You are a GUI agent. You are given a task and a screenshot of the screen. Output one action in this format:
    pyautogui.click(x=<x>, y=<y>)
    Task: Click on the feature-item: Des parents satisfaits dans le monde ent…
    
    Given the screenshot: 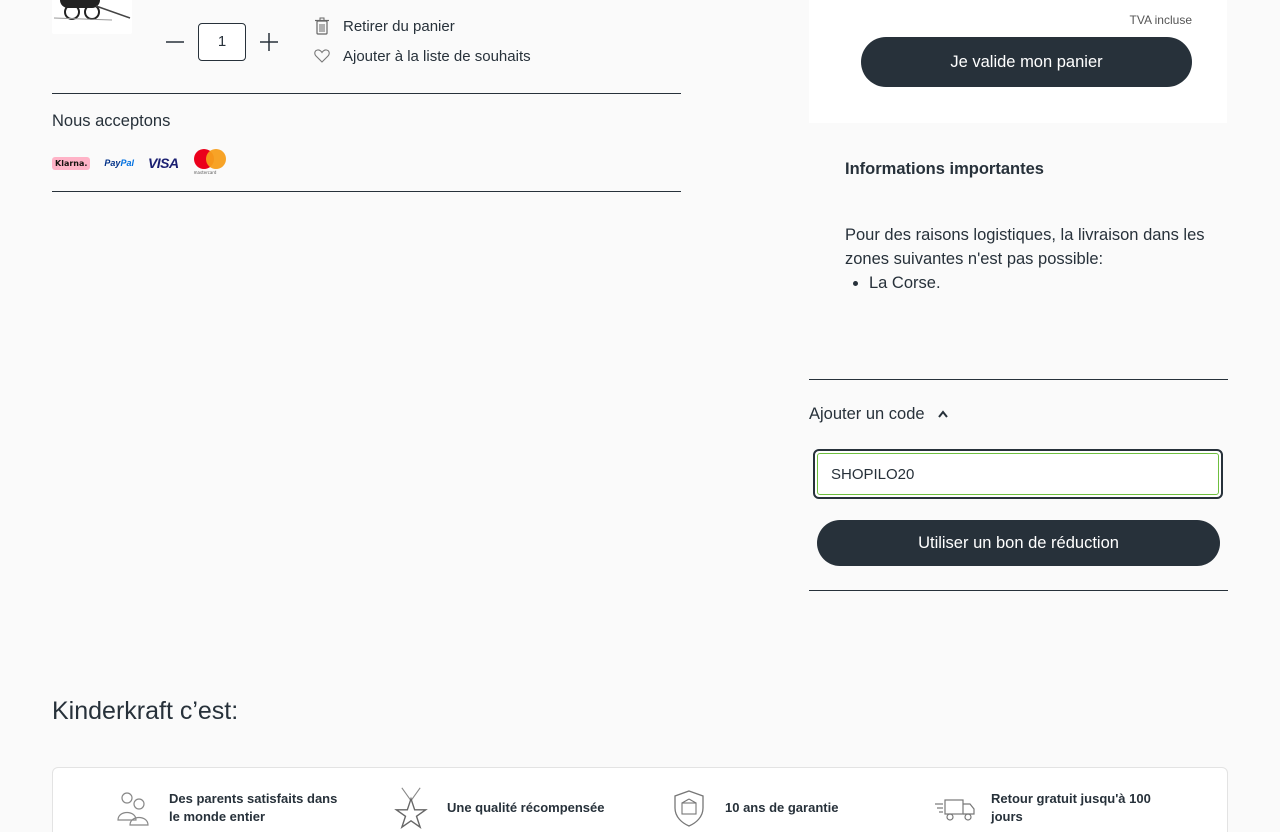 What is the action you would take?
    pyautogui.click(x=230, y=808)
    